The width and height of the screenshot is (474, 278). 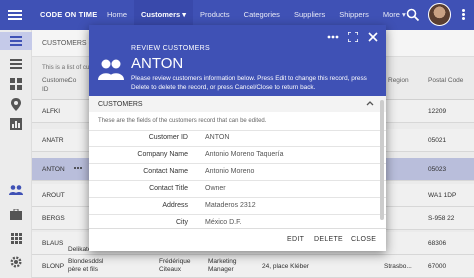 What do you see at coordinates (370, 104) in the screenshot?
I see `chevron-up-icon` at bounding box center [370, 104].